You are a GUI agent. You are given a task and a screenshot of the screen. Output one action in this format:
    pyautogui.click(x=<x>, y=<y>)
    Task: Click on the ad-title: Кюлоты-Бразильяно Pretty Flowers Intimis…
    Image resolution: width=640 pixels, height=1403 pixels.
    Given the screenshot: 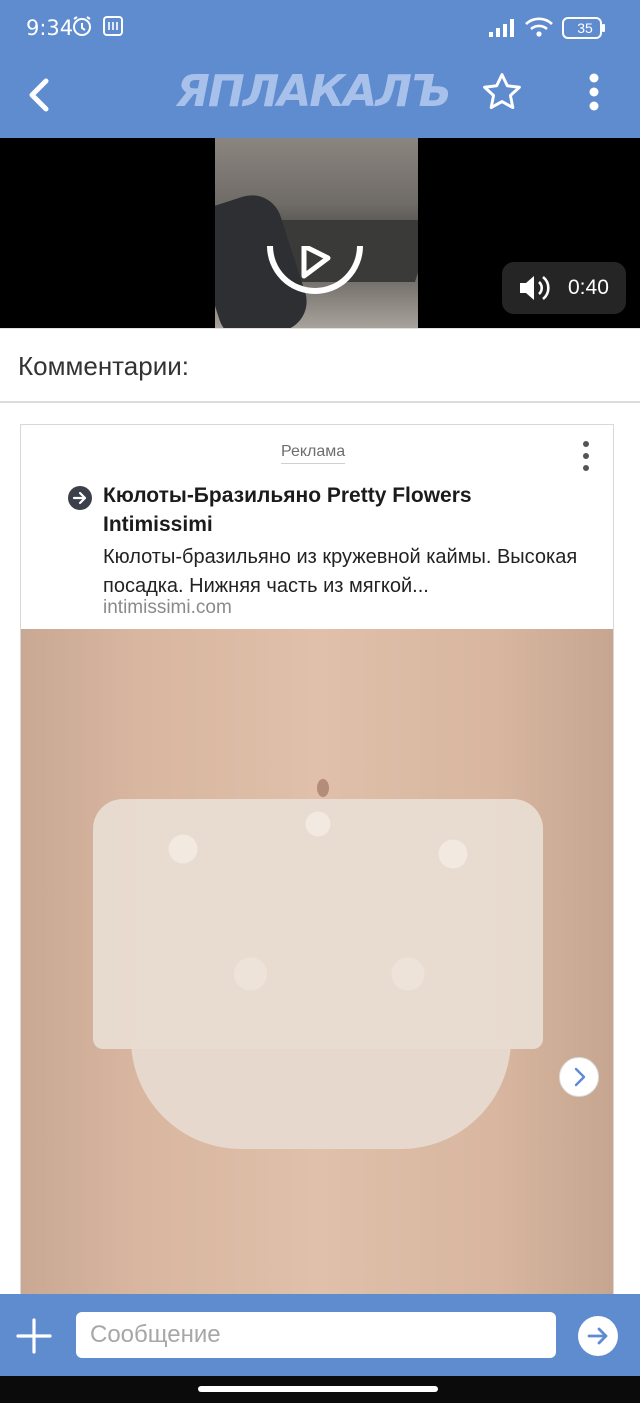 What is the action you would take?
    pyautogui.click(x=343, y=510)
    